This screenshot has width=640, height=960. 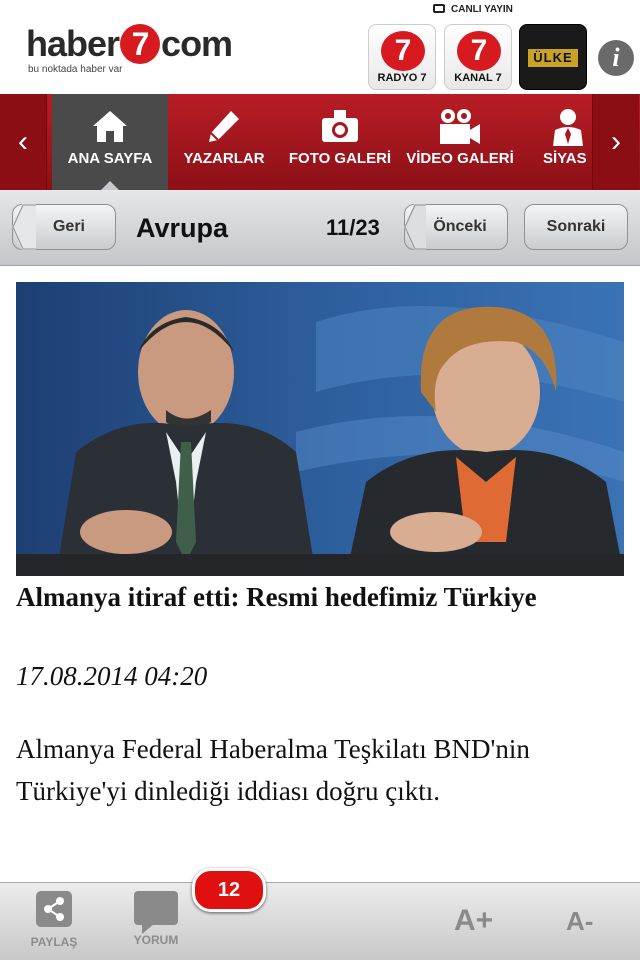 I want to click on nav-label-siyaset: SİYAS, so click(x=565, y=158).